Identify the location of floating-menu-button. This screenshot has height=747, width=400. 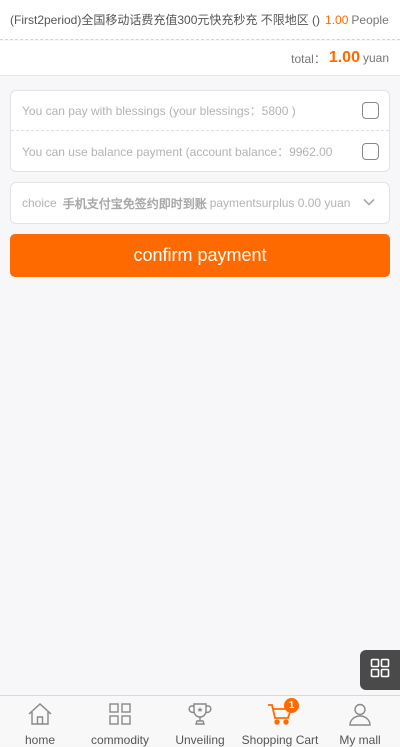
(380, 670).